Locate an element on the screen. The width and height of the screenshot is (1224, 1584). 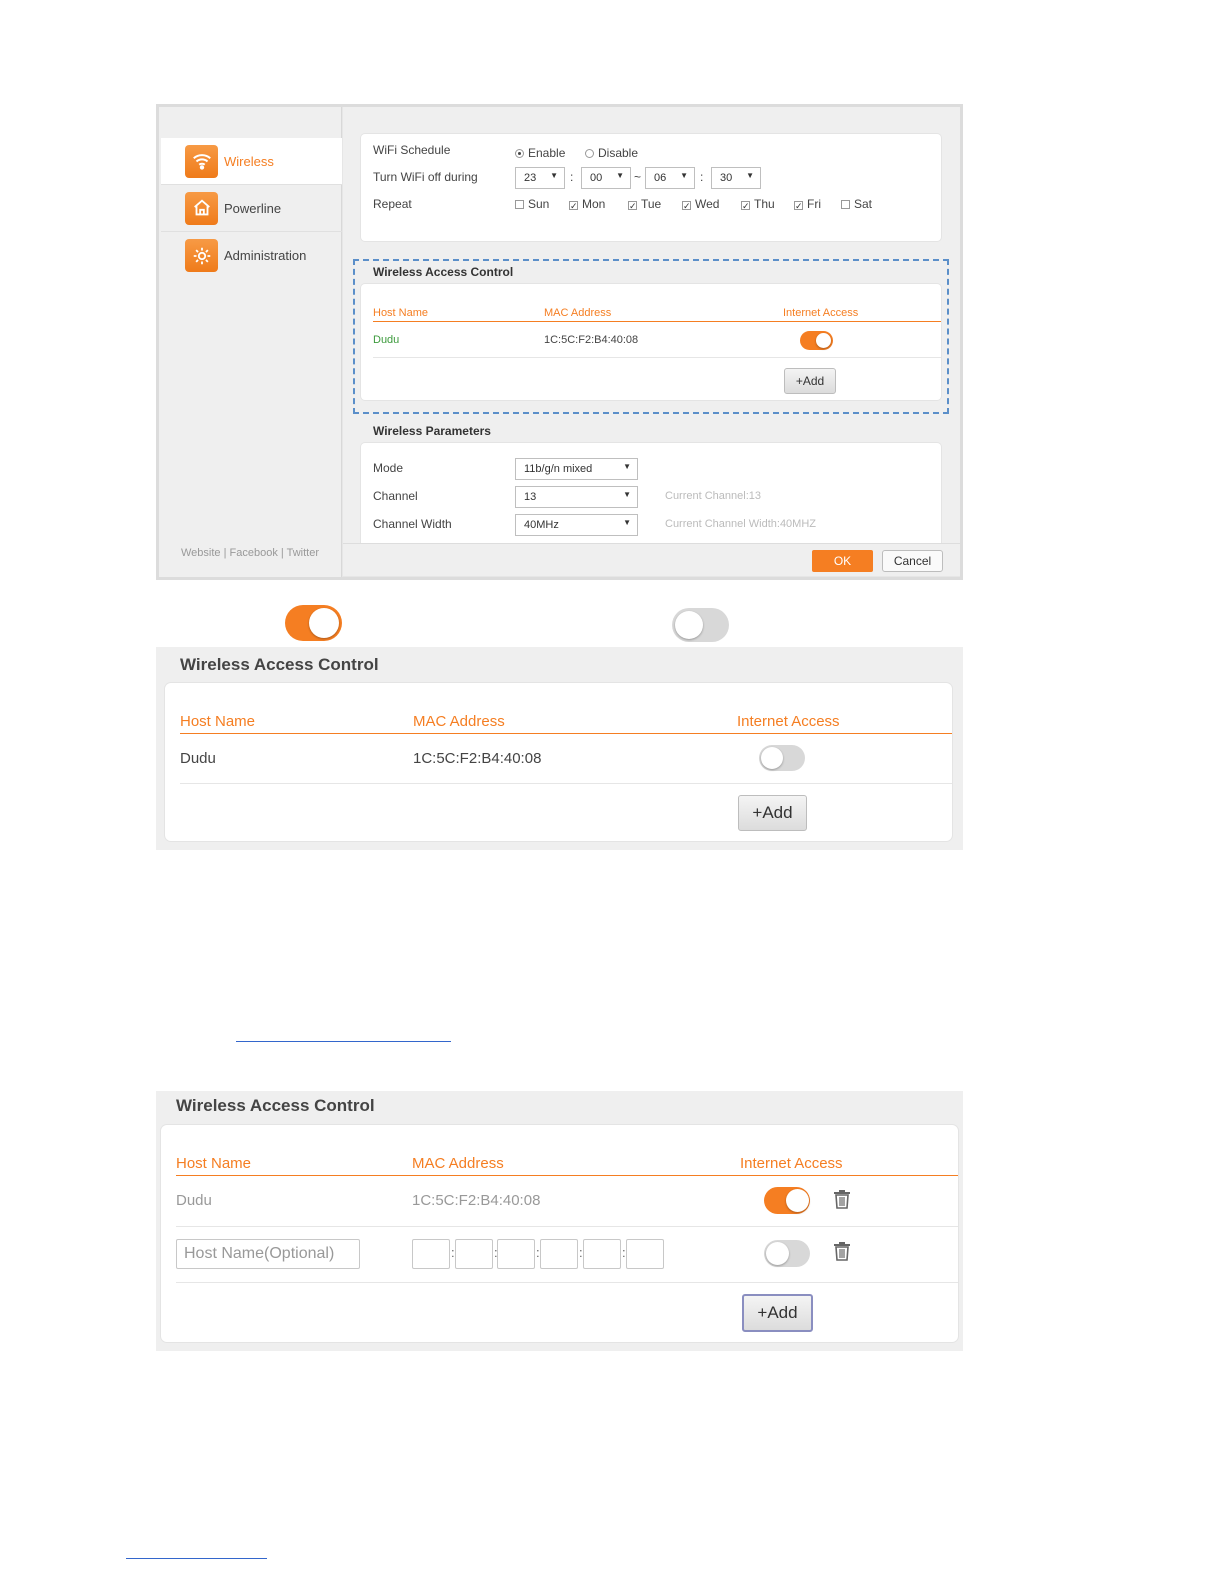
day-fri: ✓ Fri is located at coordinates (807, 204).